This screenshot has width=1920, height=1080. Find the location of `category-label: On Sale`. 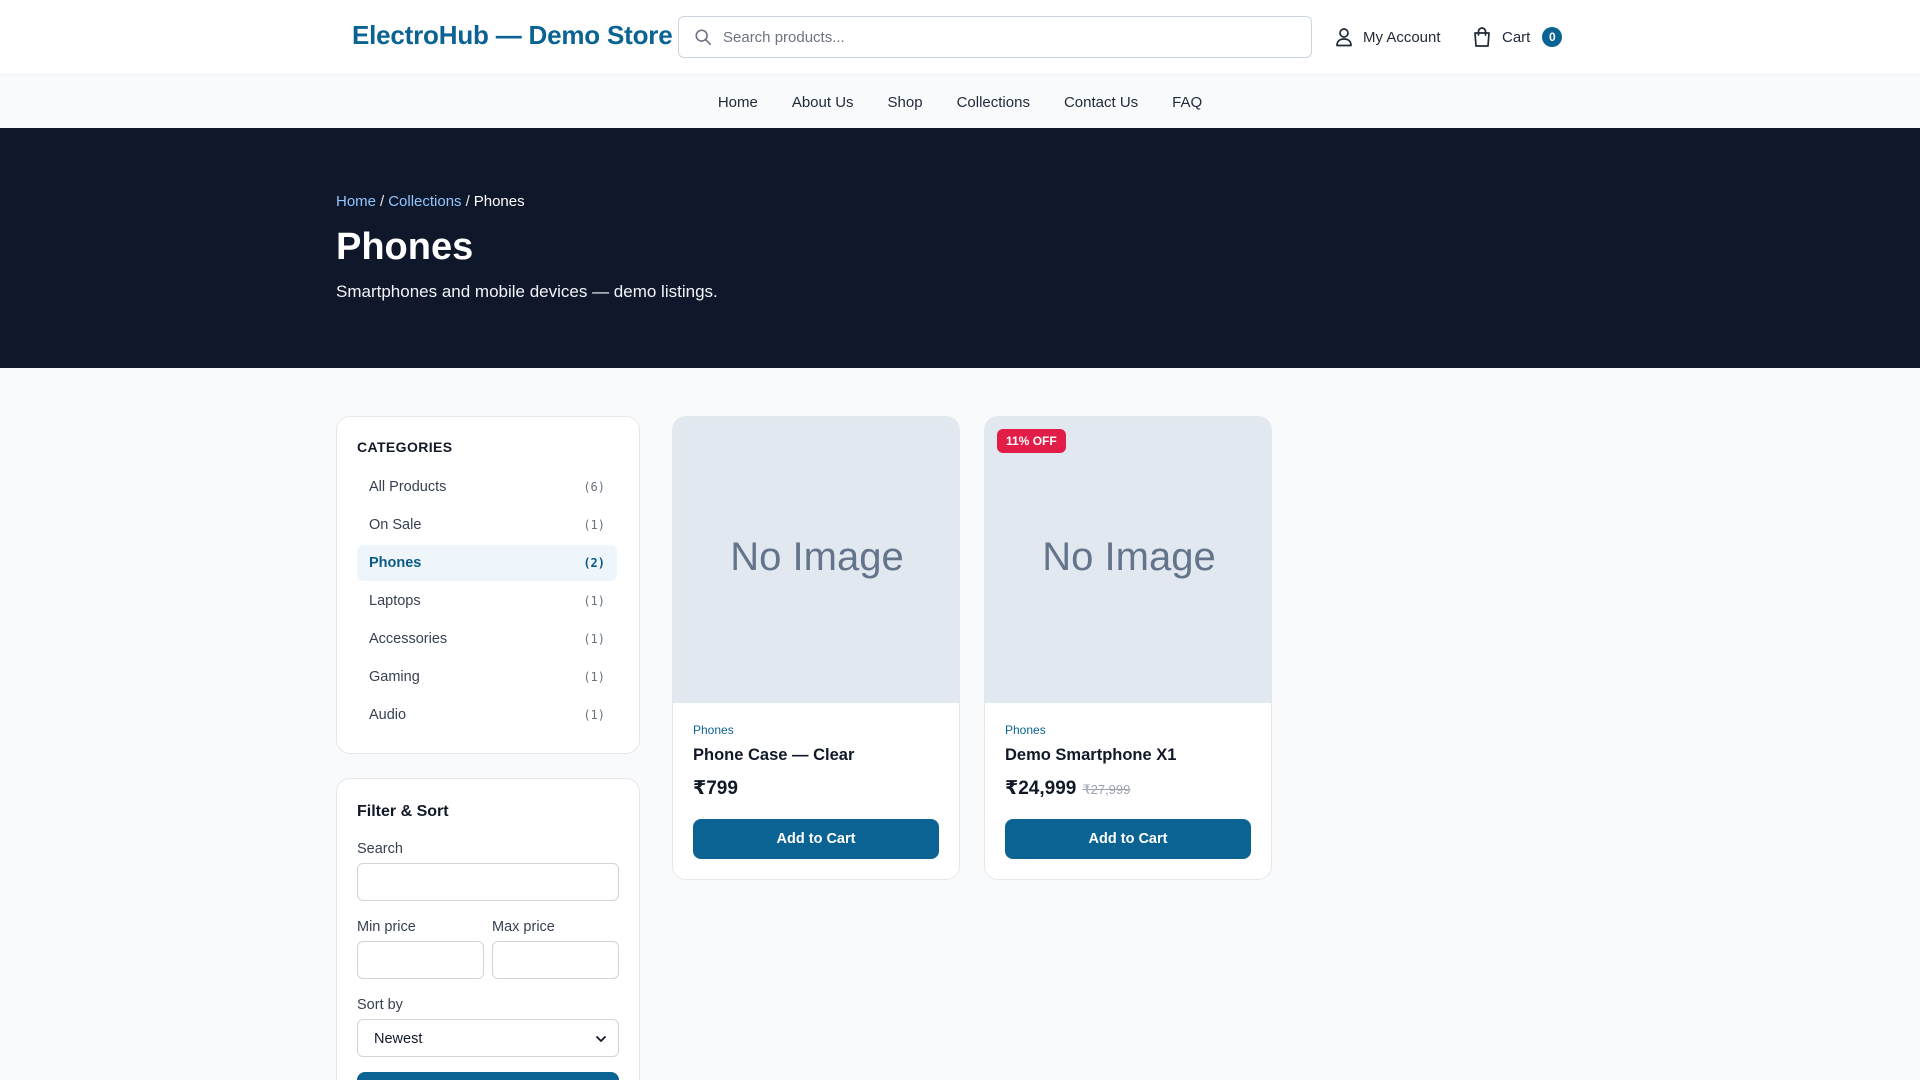

category-label: On Sale is located at coordinates (395, 525).